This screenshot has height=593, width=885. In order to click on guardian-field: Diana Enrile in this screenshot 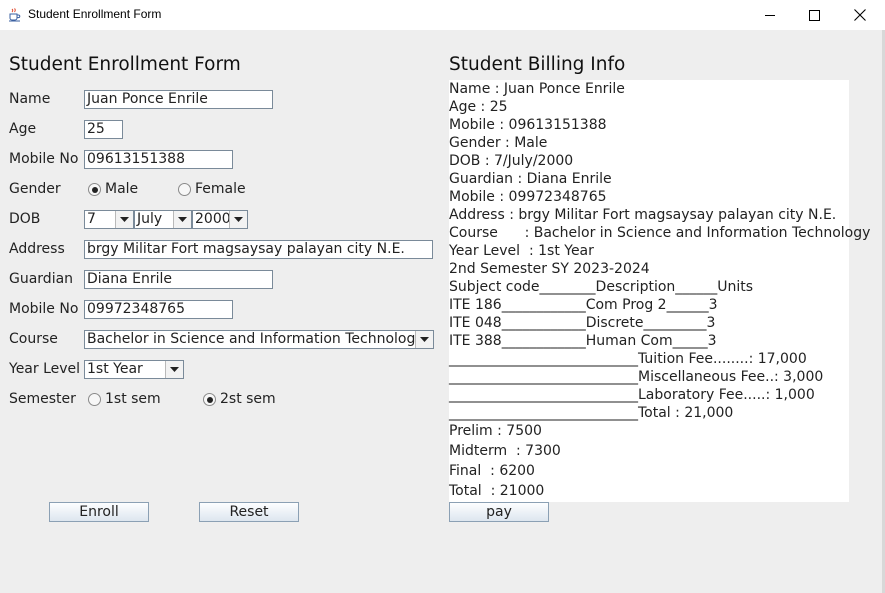, I will do `click(178, 279)`.